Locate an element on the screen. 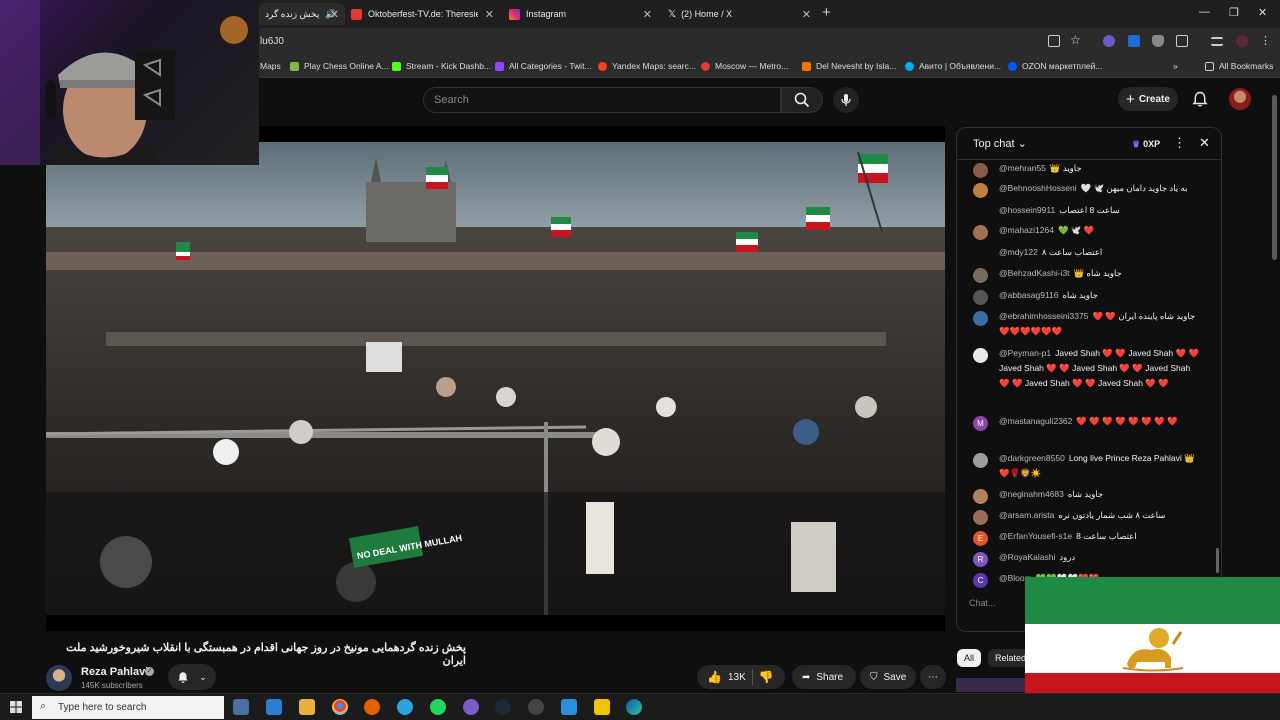  restore-button: ❐ is located at coordinates (1234, 12).